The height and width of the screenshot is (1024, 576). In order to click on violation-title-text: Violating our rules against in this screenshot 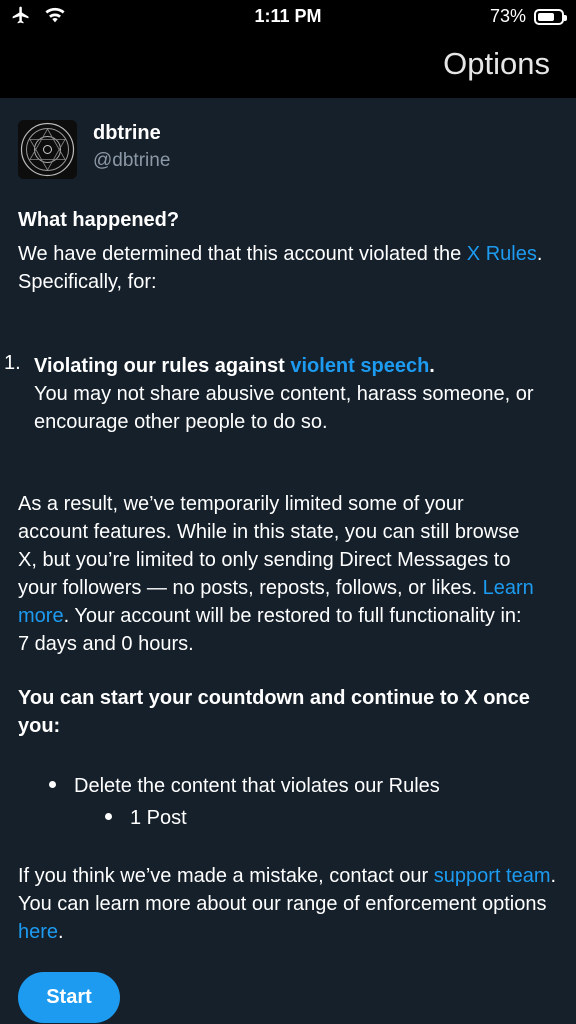, I will do `click(162, 366)`.